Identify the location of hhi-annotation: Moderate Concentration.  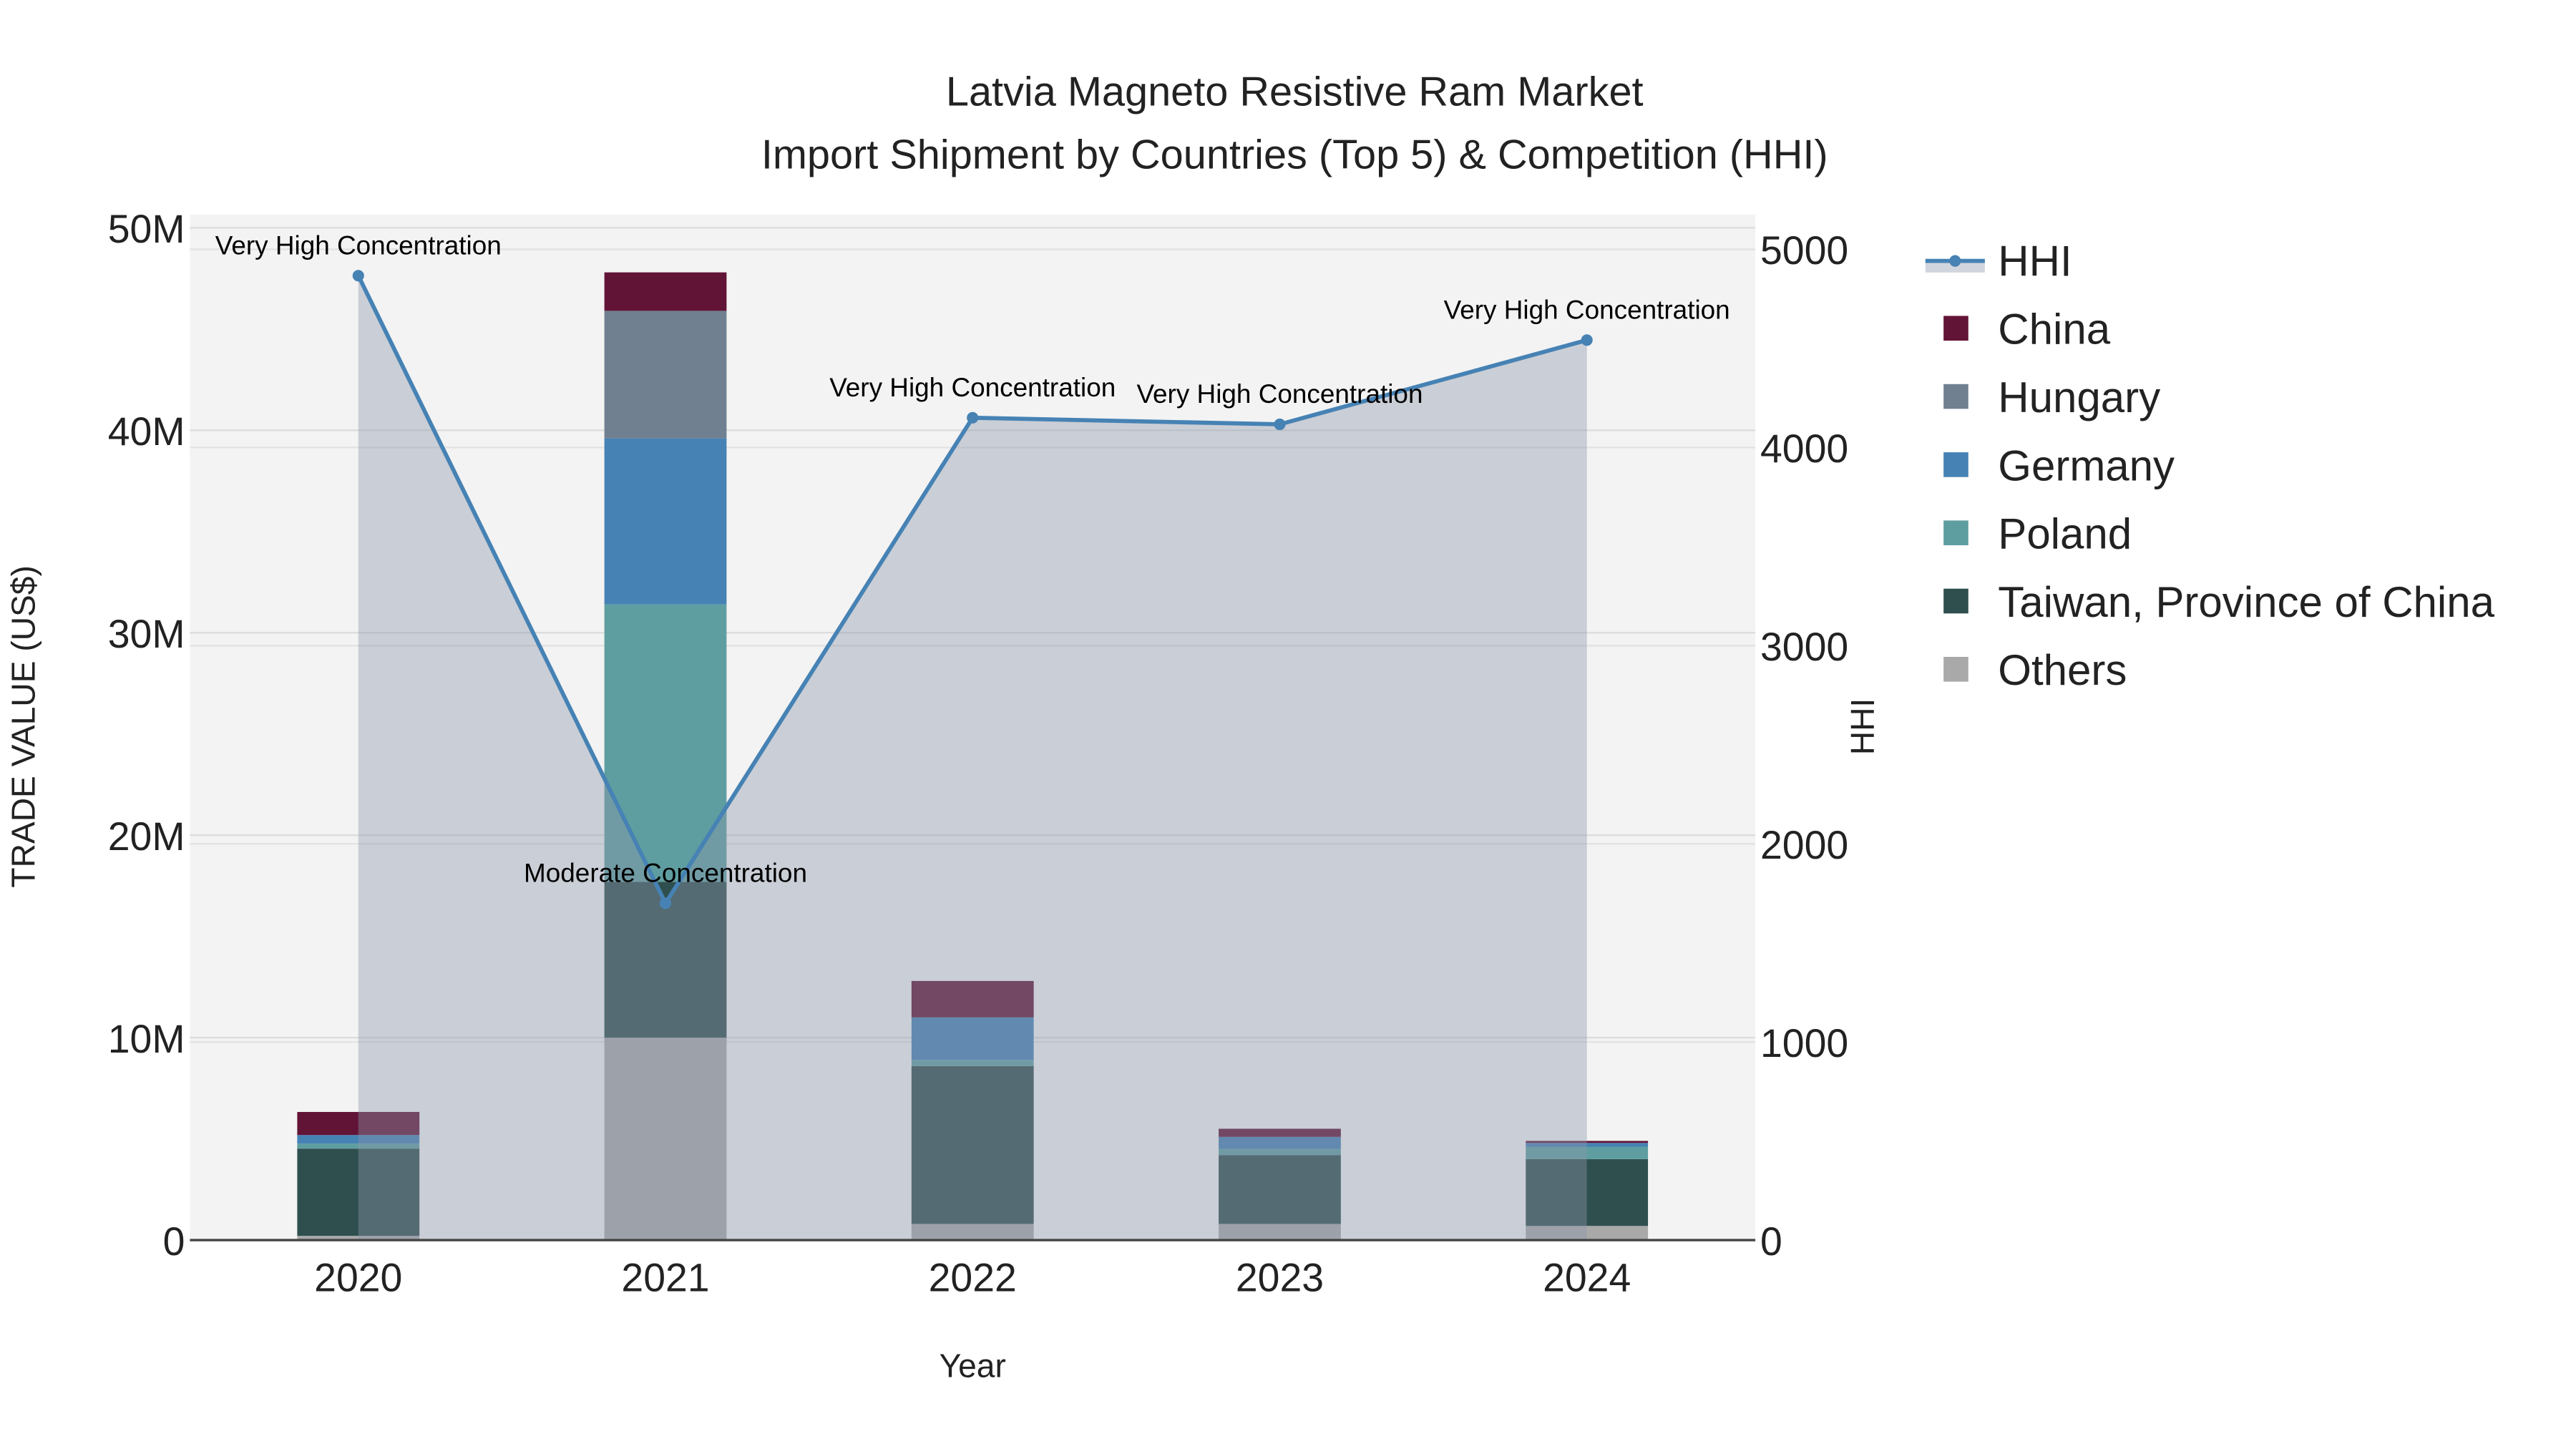
(665, 872).